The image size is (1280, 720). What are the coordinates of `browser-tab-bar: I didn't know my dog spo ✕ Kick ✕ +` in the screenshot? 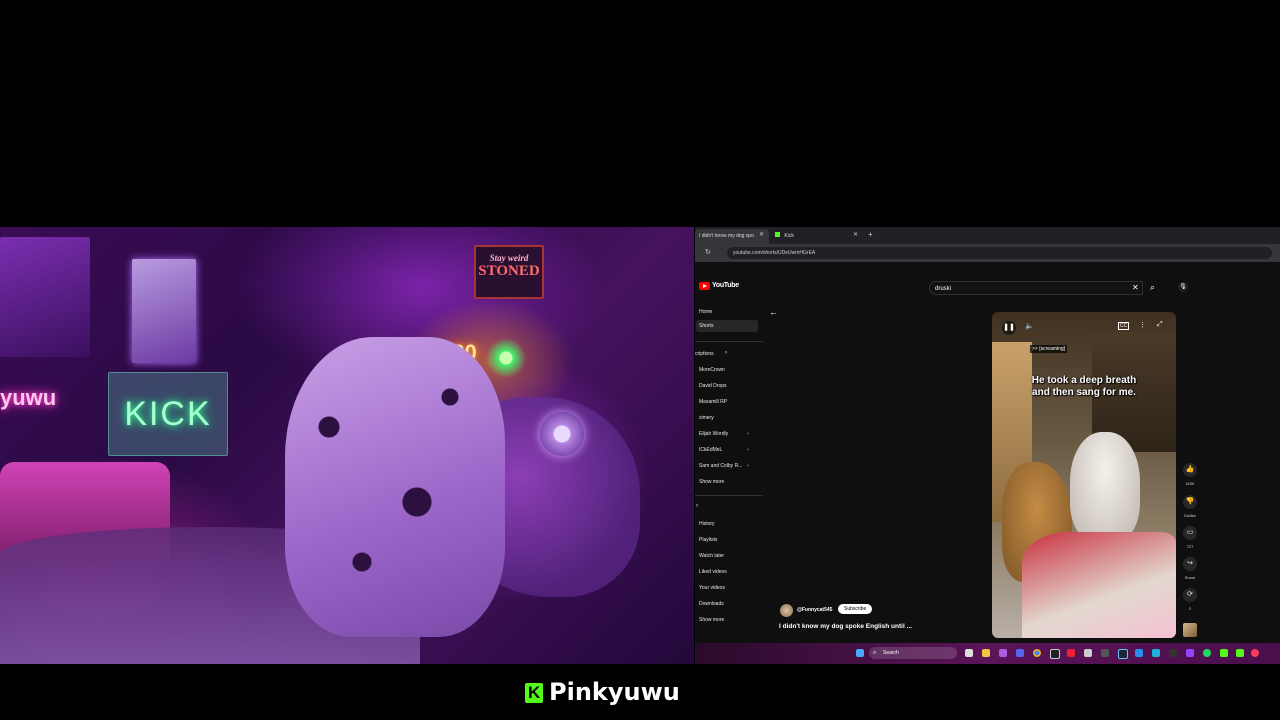 It's located at (987, 235).